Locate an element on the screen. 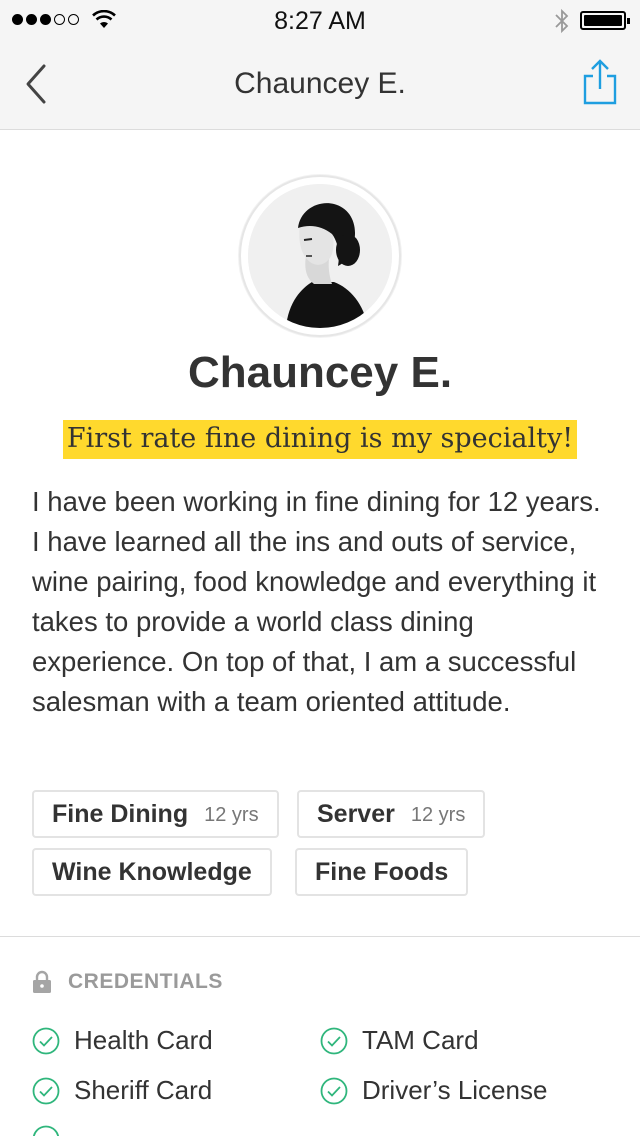 The image size is (640, 1136). skill-tag-fine-dining: Fine Dining 12 yrs is located at coordinates (155, 814).